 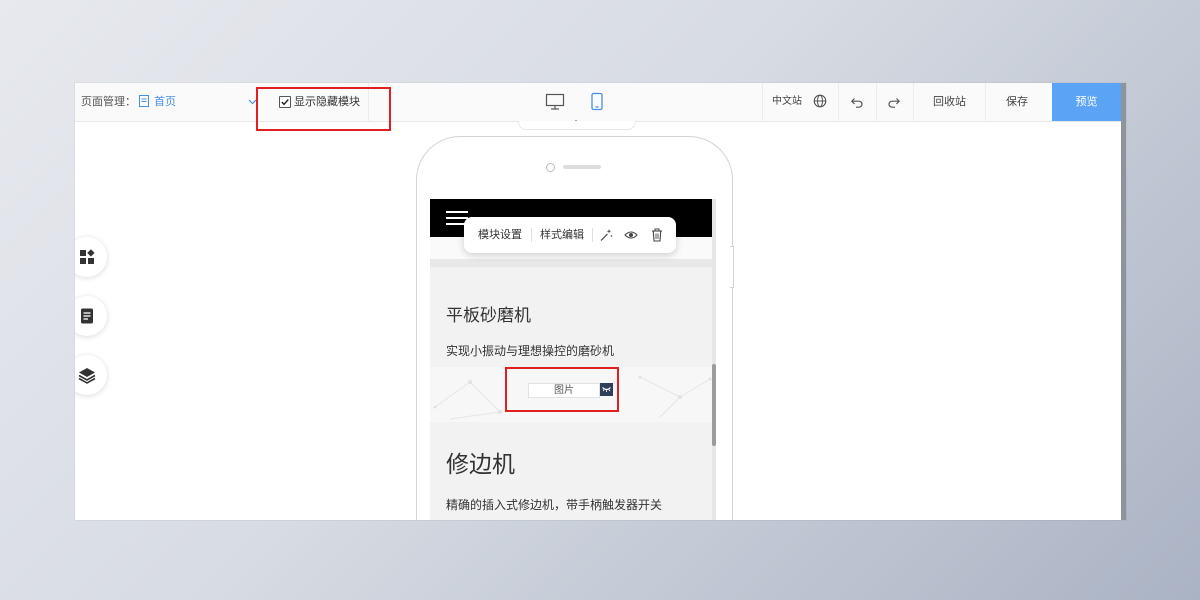 I want to click on window-edge, so click(x=1123, y=301).